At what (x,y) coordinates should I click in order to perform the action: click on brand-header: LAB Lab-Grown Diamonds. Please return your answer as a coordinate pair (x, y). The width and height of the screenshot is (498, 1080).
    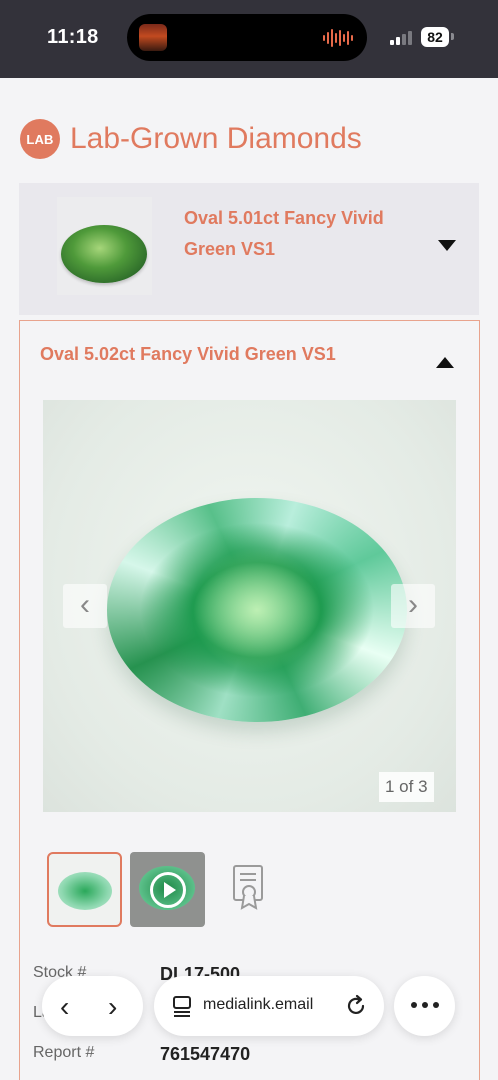
    Looking at the image, I should click on (191, 139).